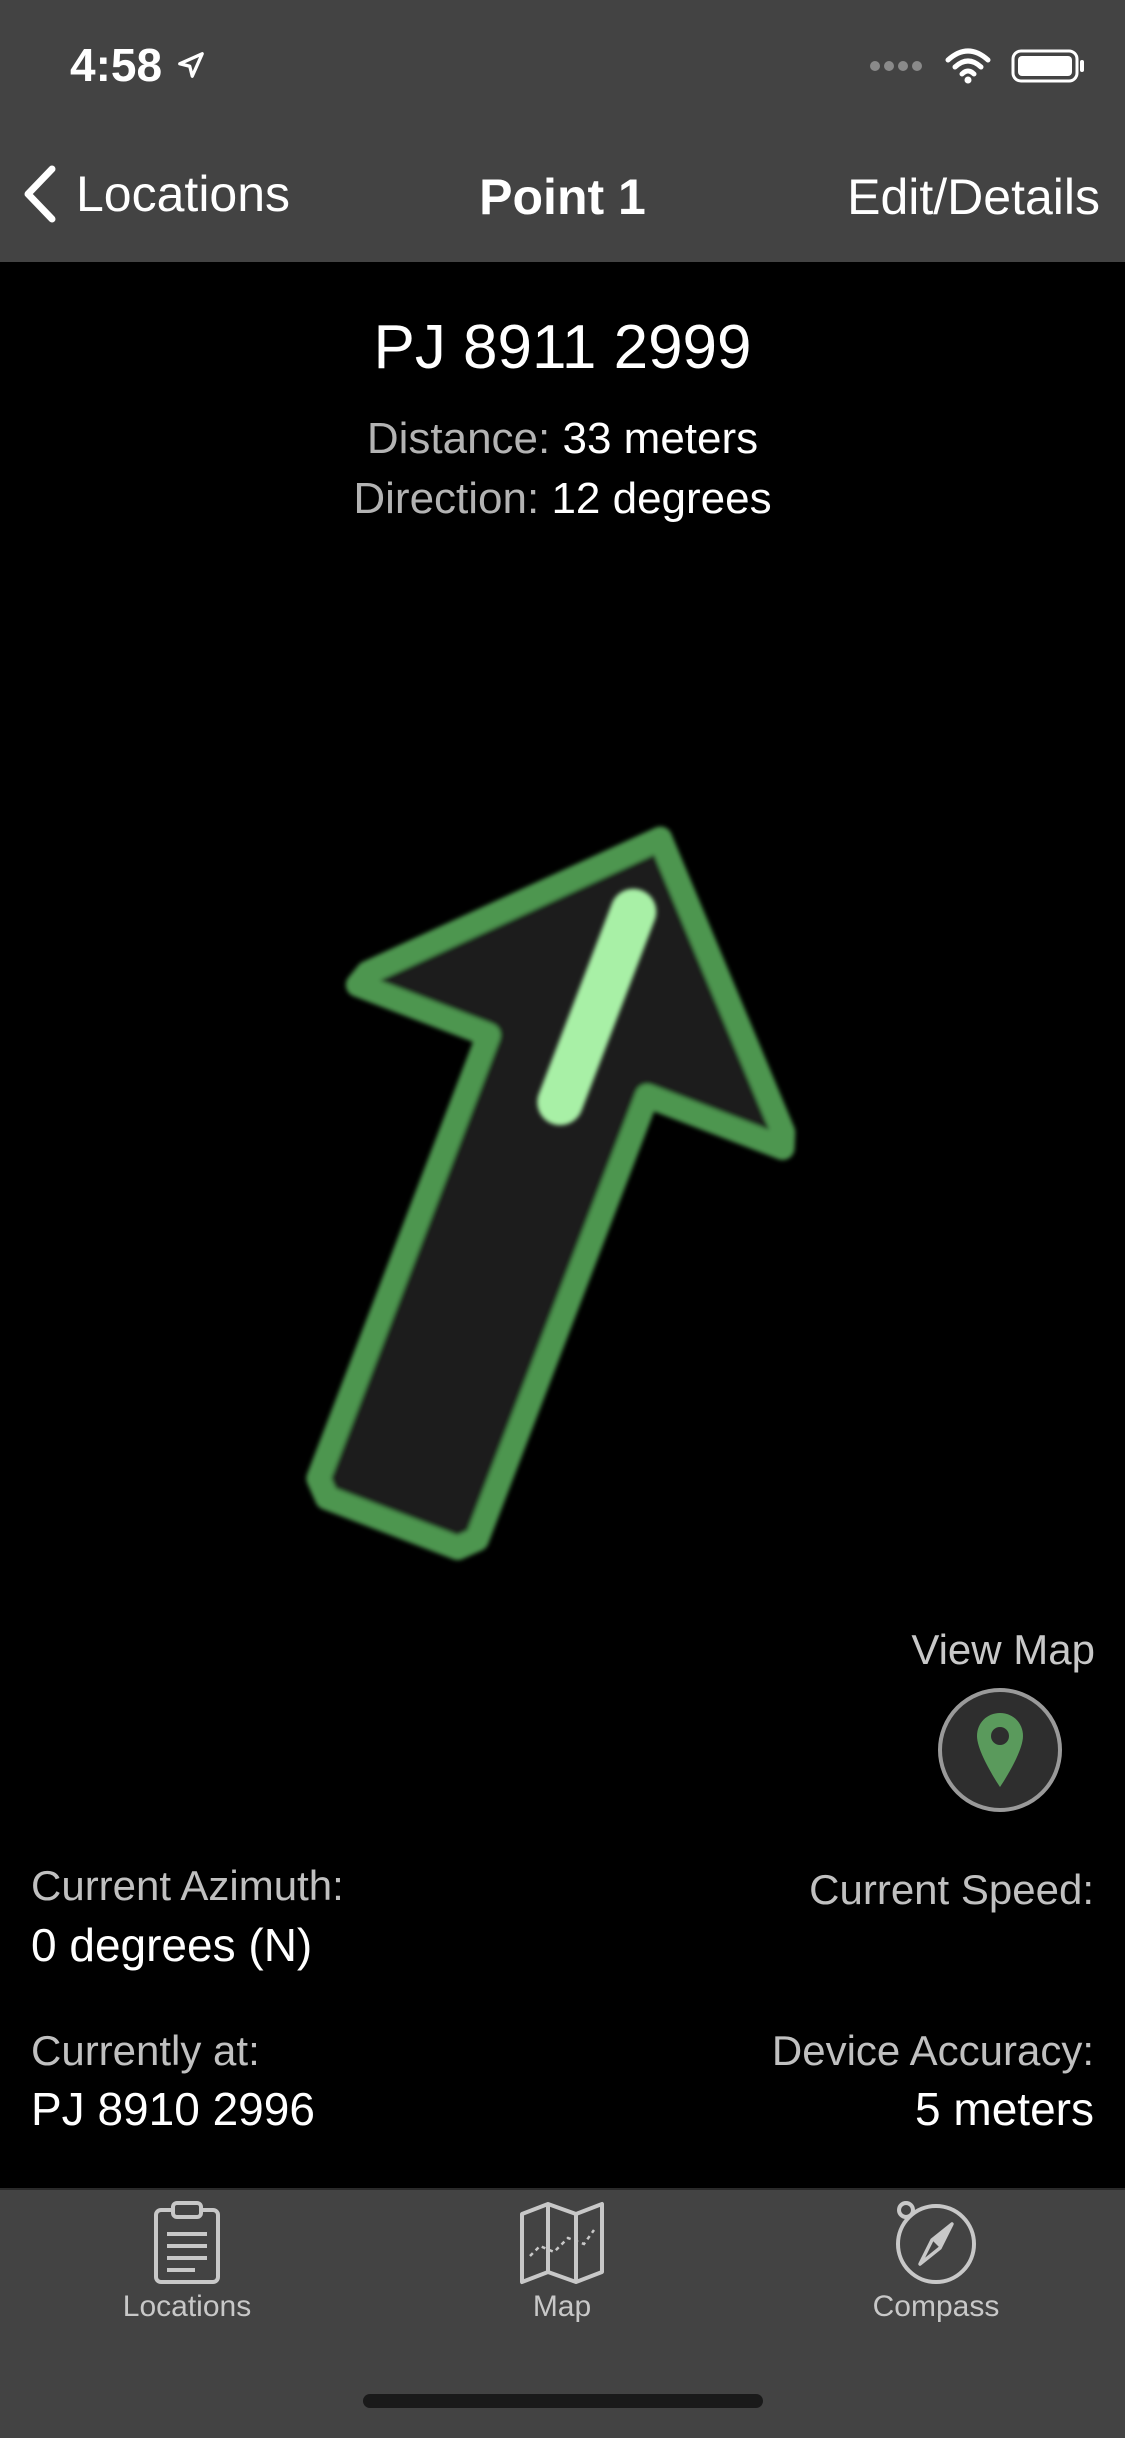  I want to click on distance-value: 33 meters, so click(660, 438).